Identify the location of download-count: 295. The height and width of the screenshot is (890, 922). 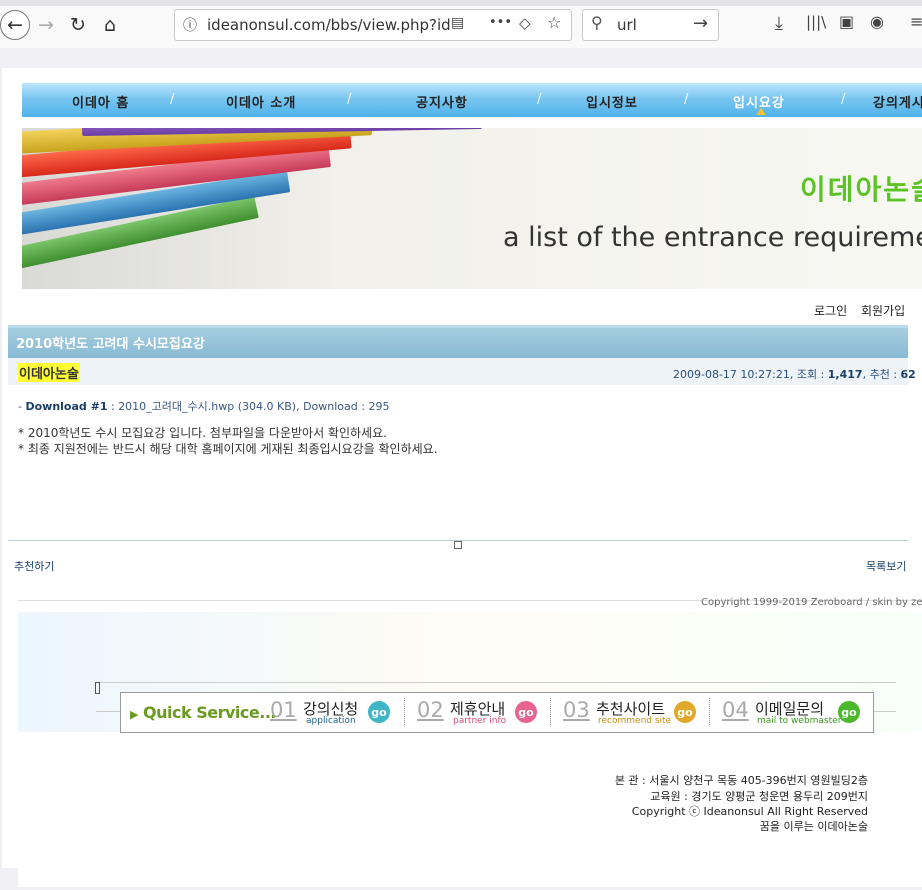
(379, 406).